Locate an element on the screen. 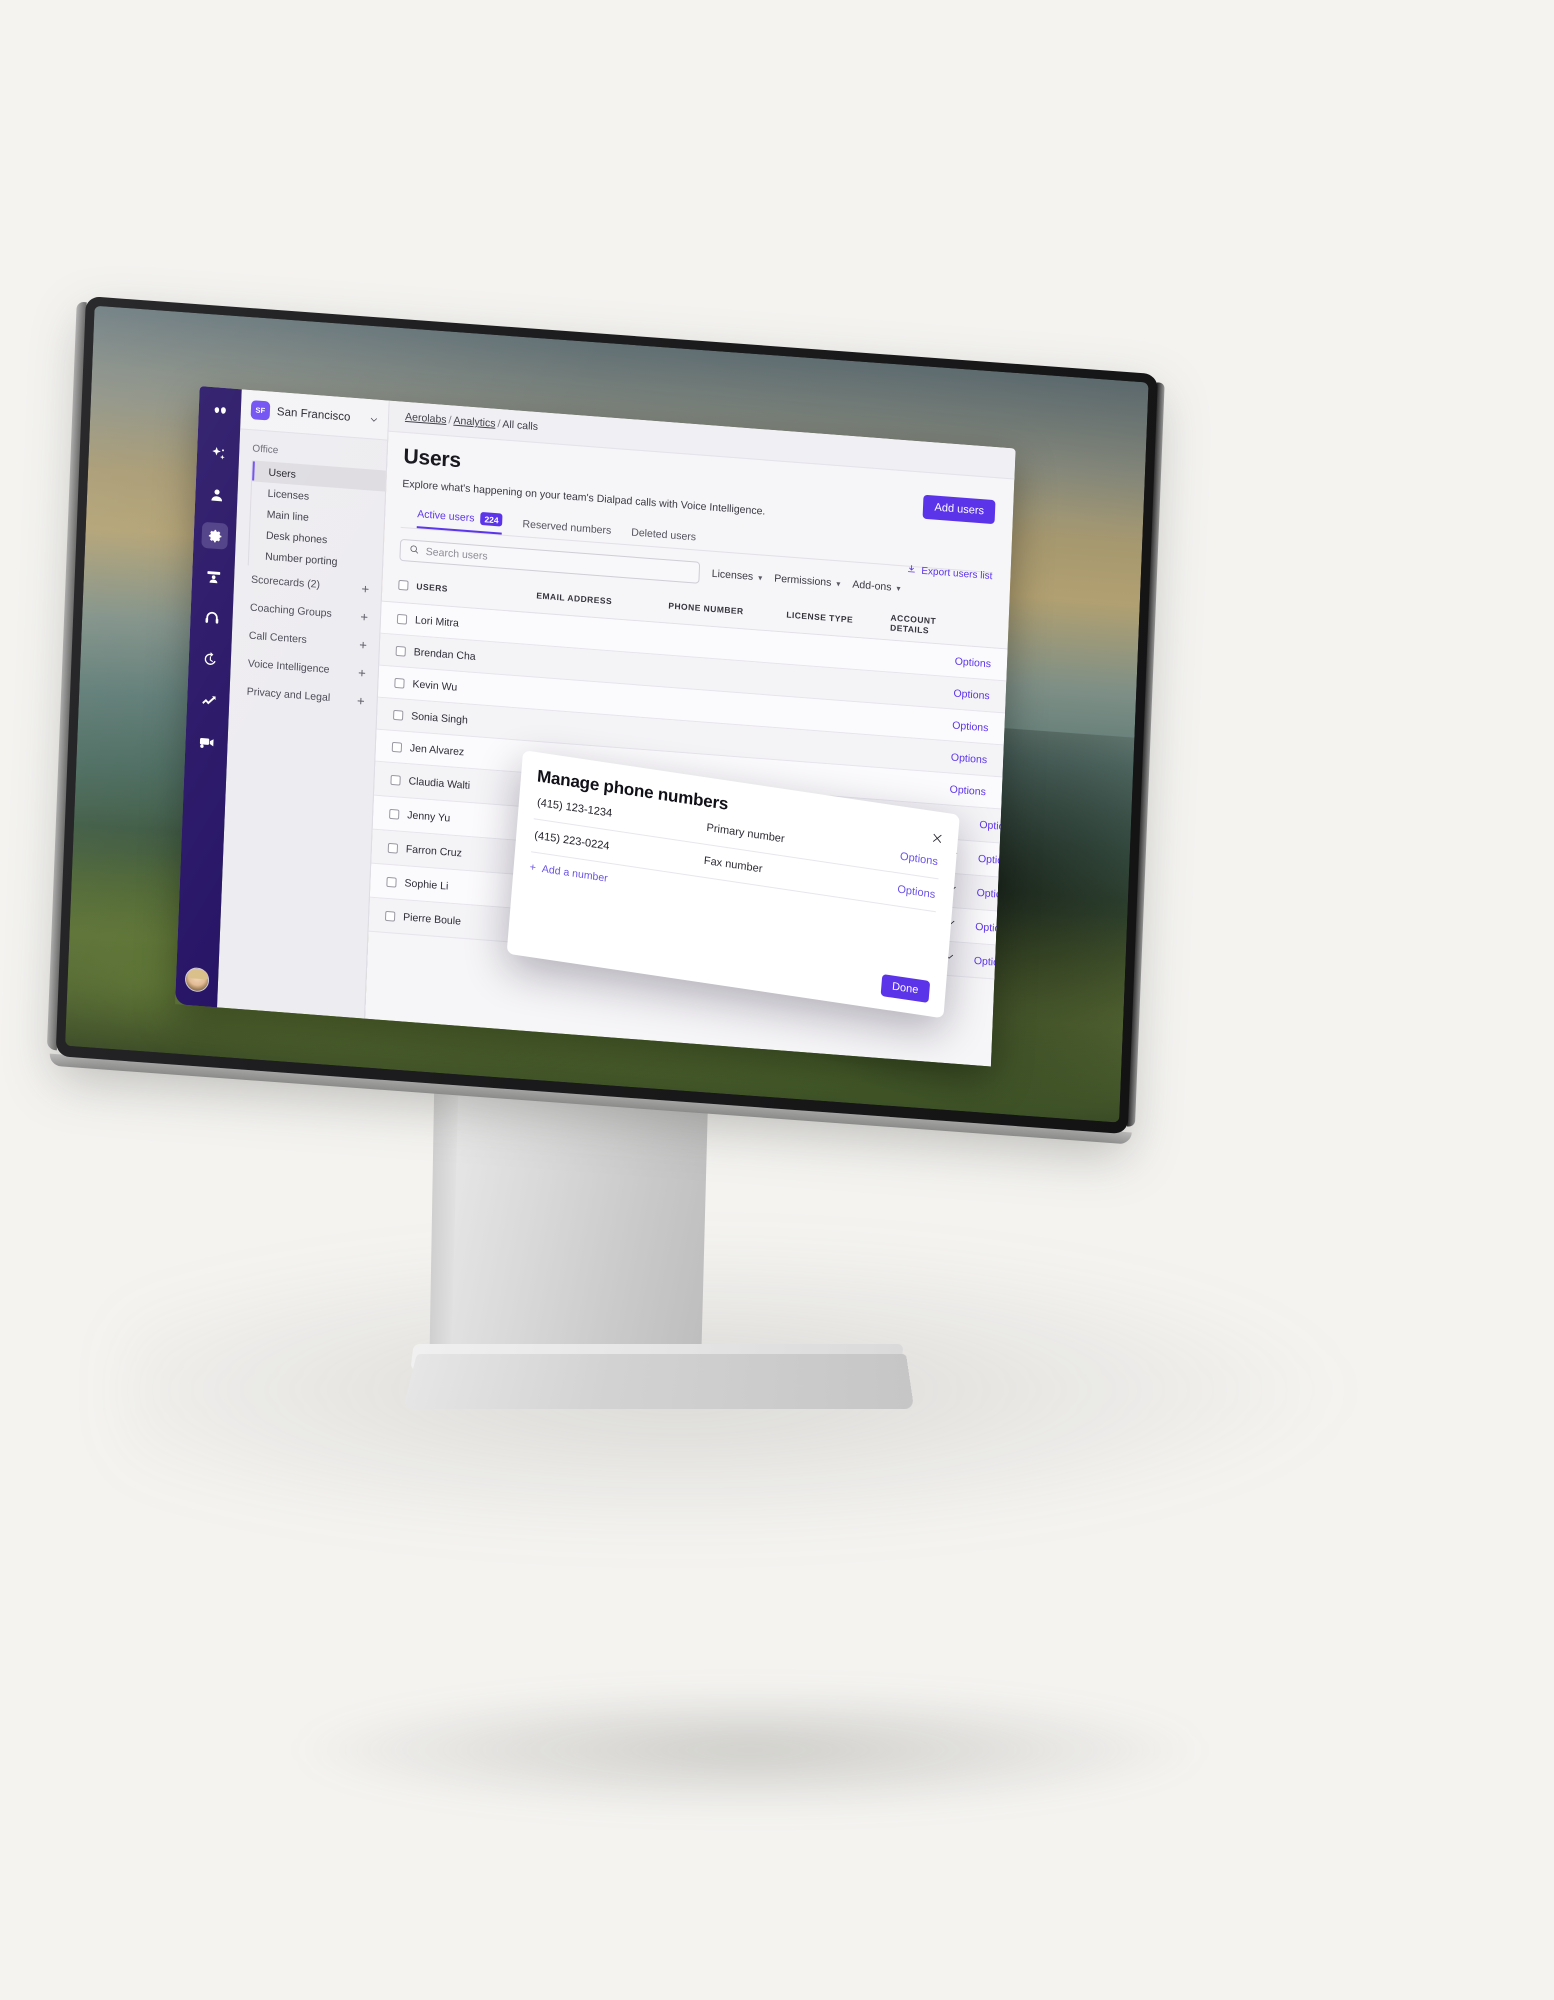  search-placeholder: Search users is located at coordinates (456, 554).